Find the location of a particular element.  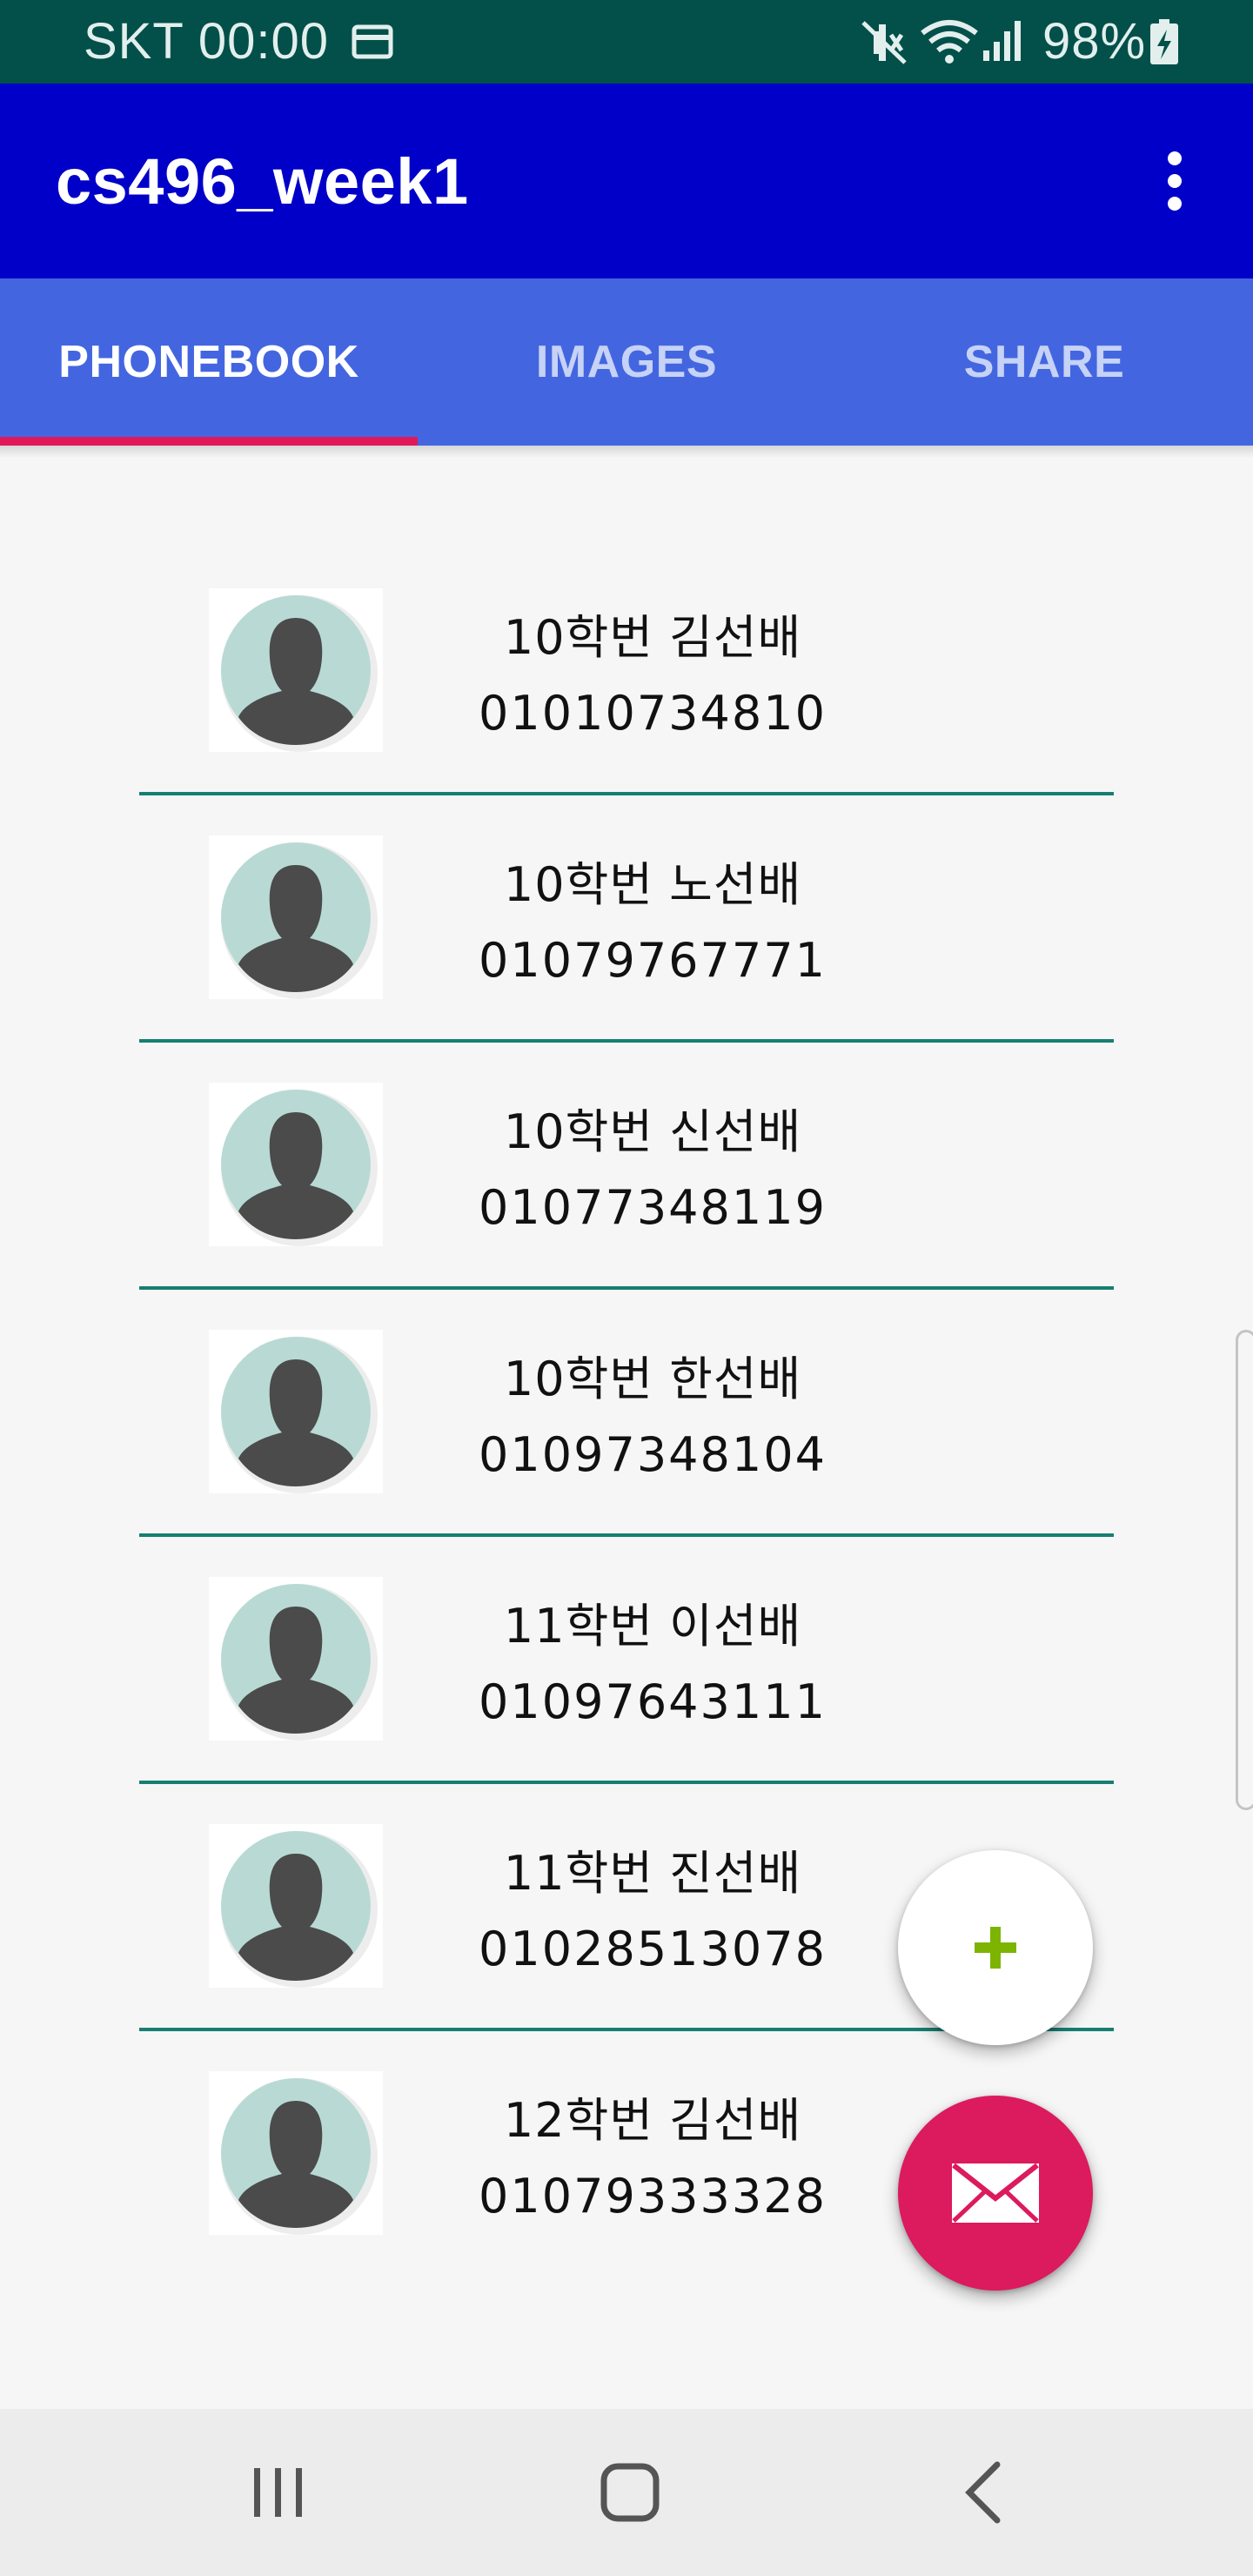

scrollbar-thumb is located at coordinates (1244, 1570).